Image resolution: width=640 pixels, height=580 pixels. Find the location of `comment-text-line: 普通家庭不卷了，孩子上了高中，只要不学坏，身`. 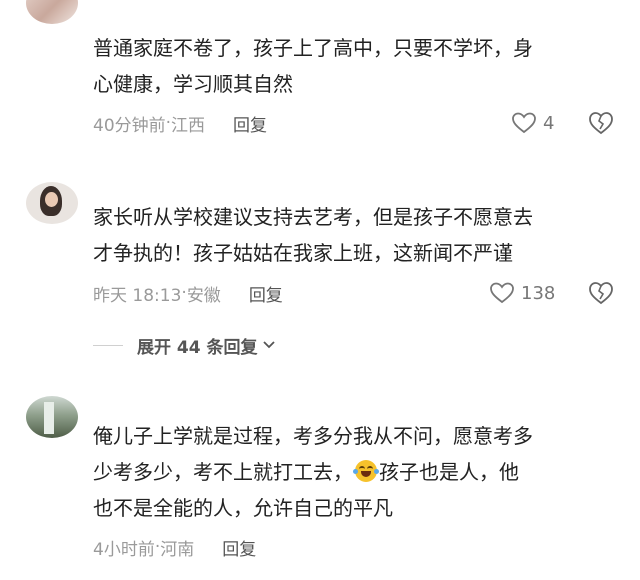

comment-text-line: 普通家庭不卷了，孩子上了高中，只要不学坏，身 is located at coordinates (313, 48).